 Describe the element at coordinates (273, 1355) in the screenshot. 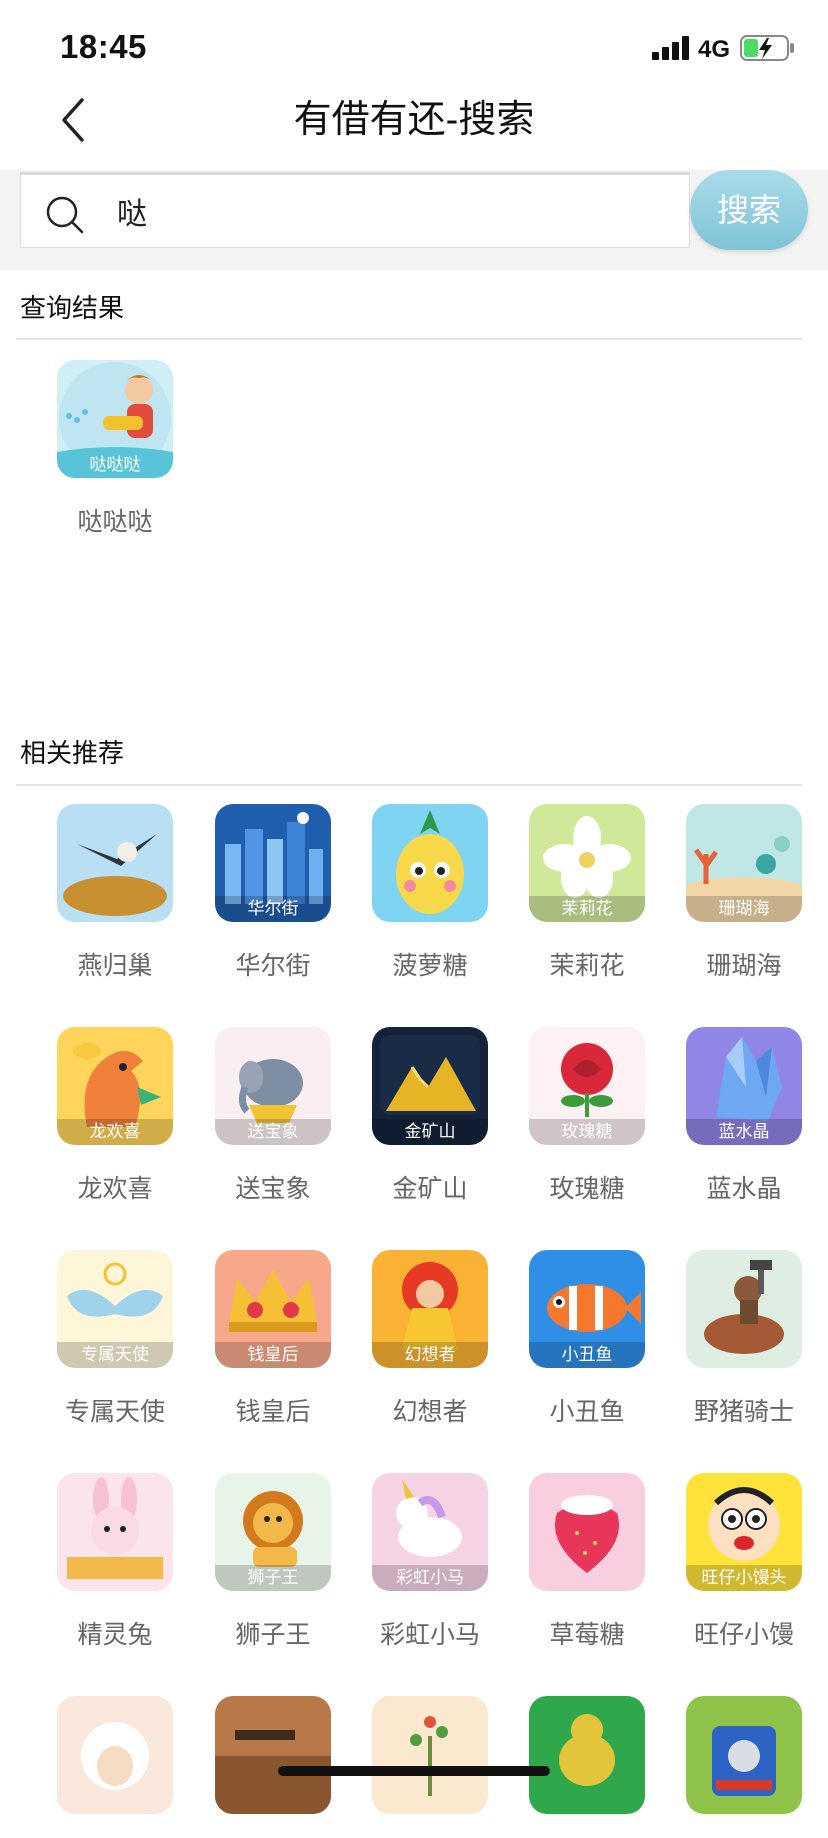

I see `icon-caption: 钱皇后` at that location.